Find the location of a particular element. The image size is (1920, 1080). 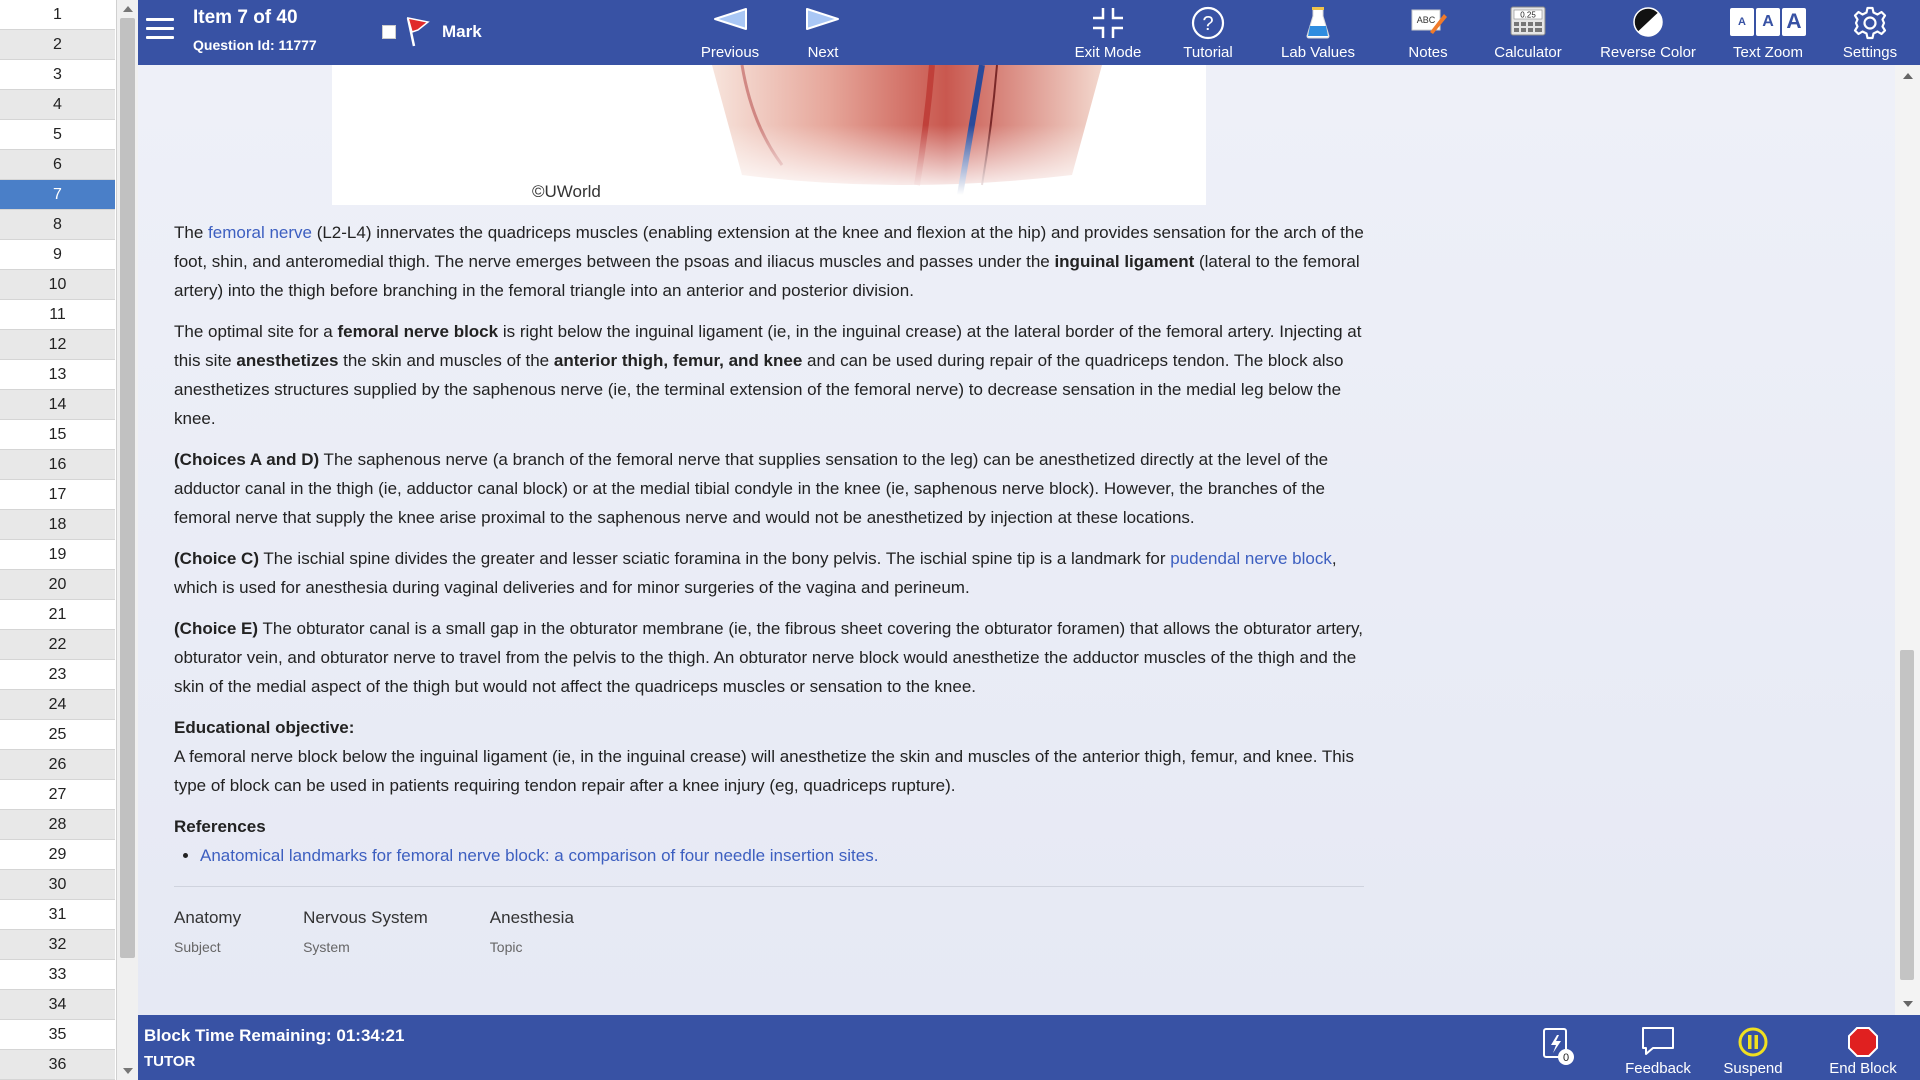

mark-checkbox is located at coordinates (389, 32).